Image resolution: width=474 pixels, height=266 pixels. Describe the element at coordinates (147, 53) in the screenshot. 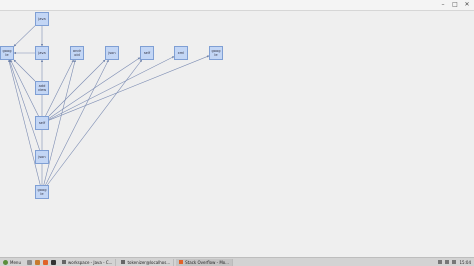

I see `node-self-top: self` at that location.